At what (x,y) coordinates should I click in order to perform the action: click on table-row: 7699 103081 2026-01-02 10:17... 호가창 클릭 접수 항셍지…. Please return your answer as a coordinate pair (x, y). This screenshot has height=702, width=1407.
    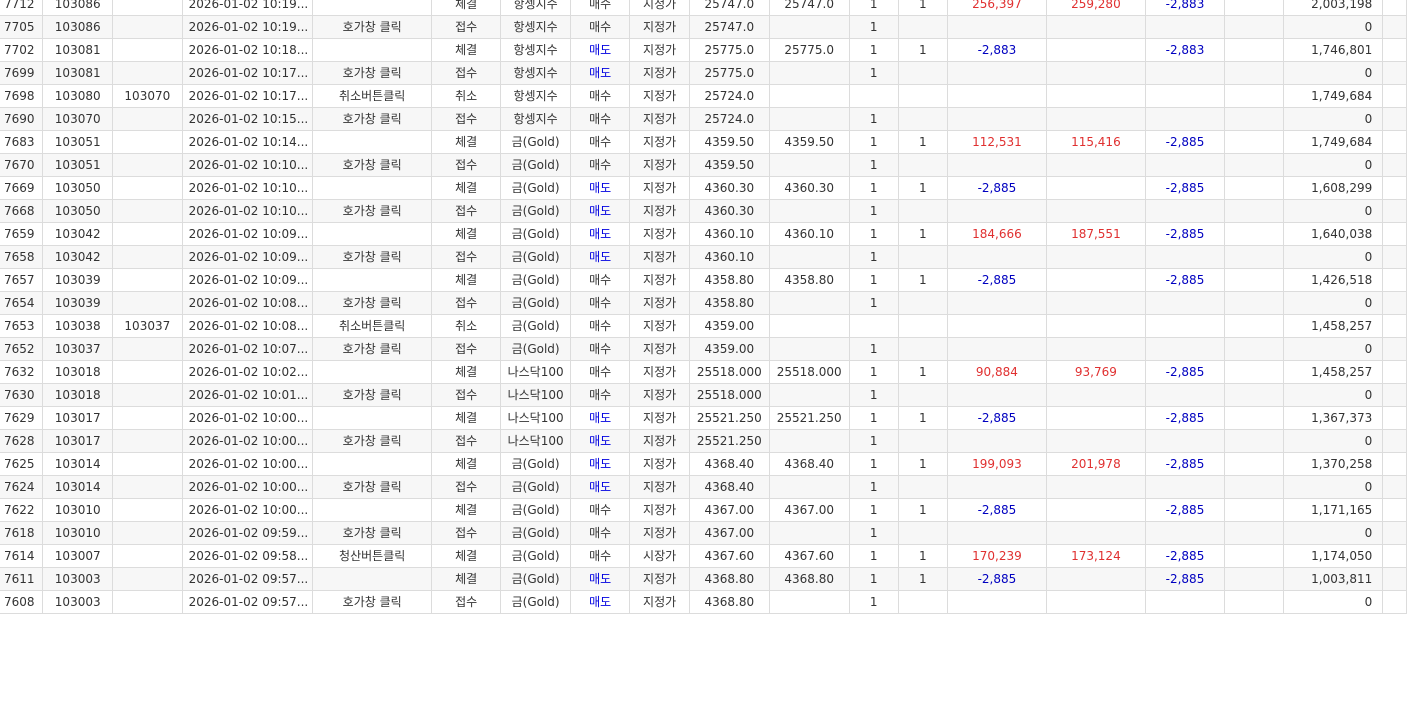
    Looking at the image, I should click on (703, 73).